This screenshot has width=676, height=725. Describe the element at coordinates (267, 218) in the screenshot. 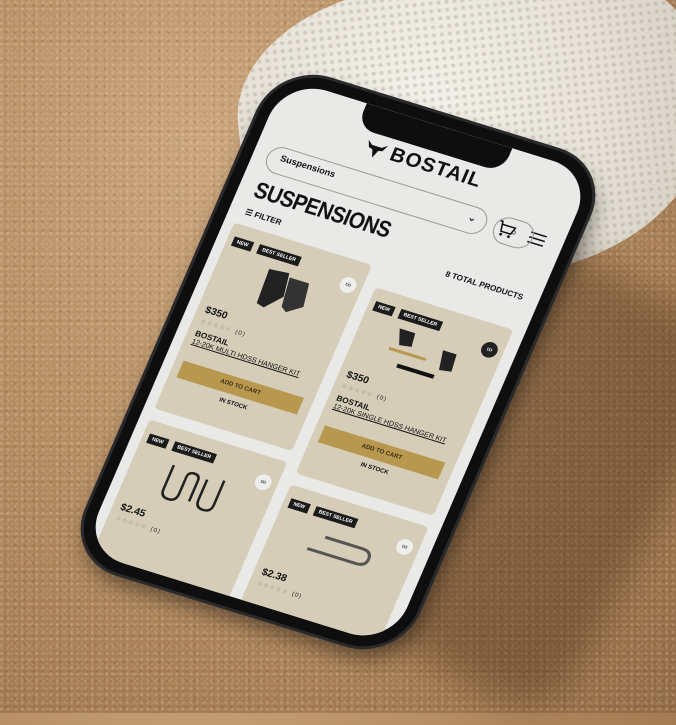

I see `filter-label: FILTER` at that location.